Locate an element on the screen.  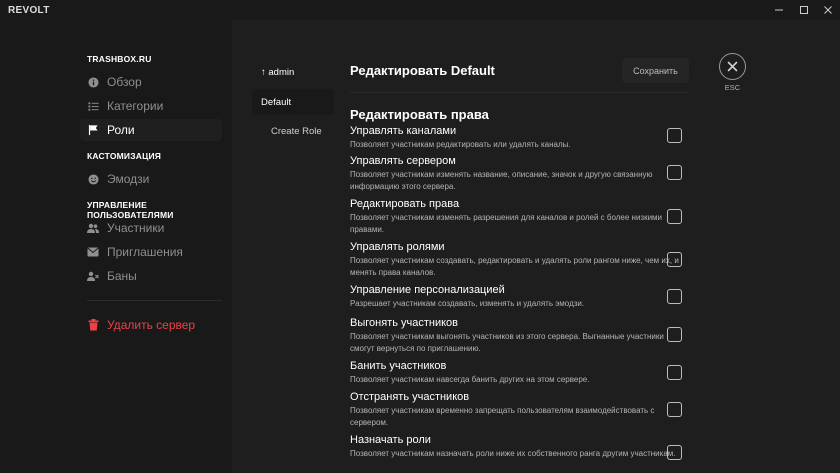
permission-checkbox-manage-server is located at coordinates (674, 172).